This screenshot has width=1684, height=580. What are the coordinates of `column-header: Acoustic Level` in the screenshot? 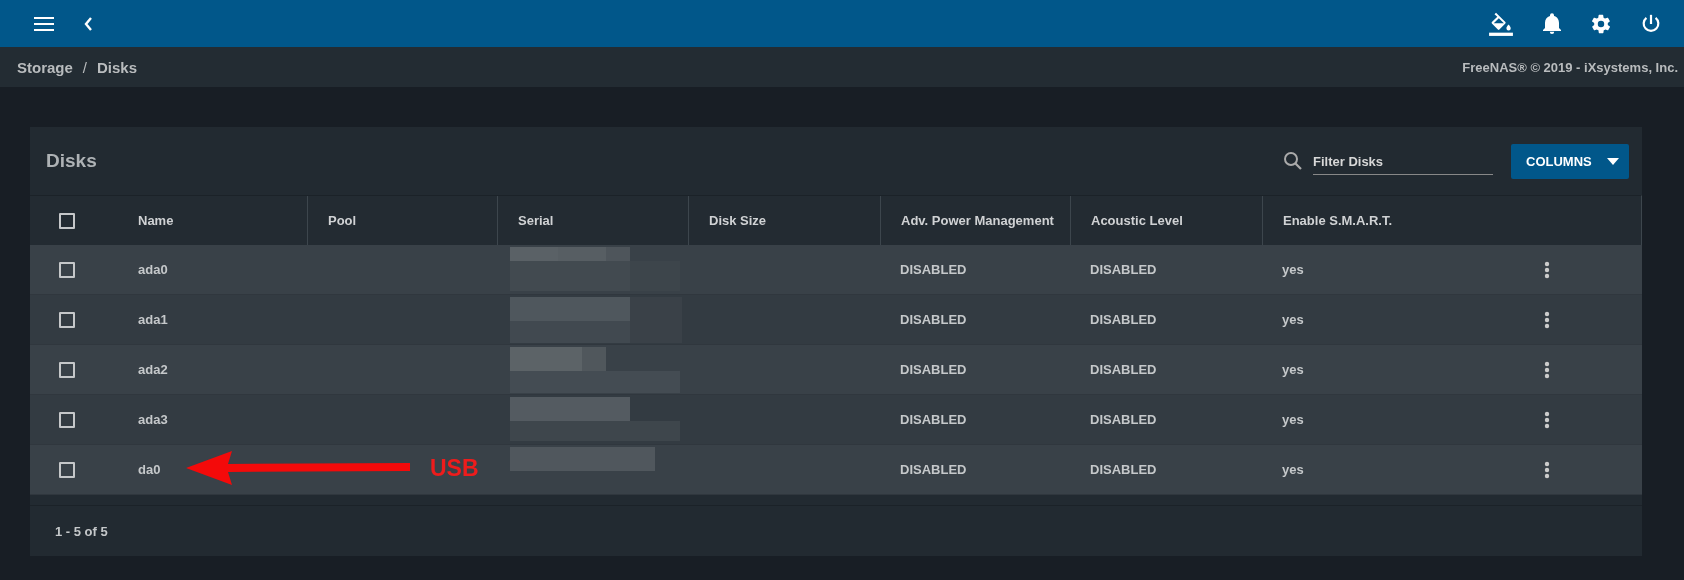 It's located at (1137, 220).